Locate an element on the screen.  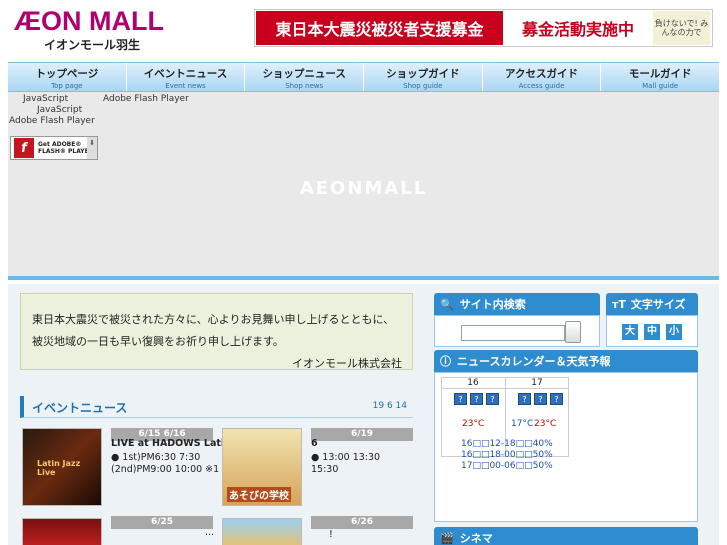
download-arrow-icon: ⬇ is located at coordinates (92, 148).